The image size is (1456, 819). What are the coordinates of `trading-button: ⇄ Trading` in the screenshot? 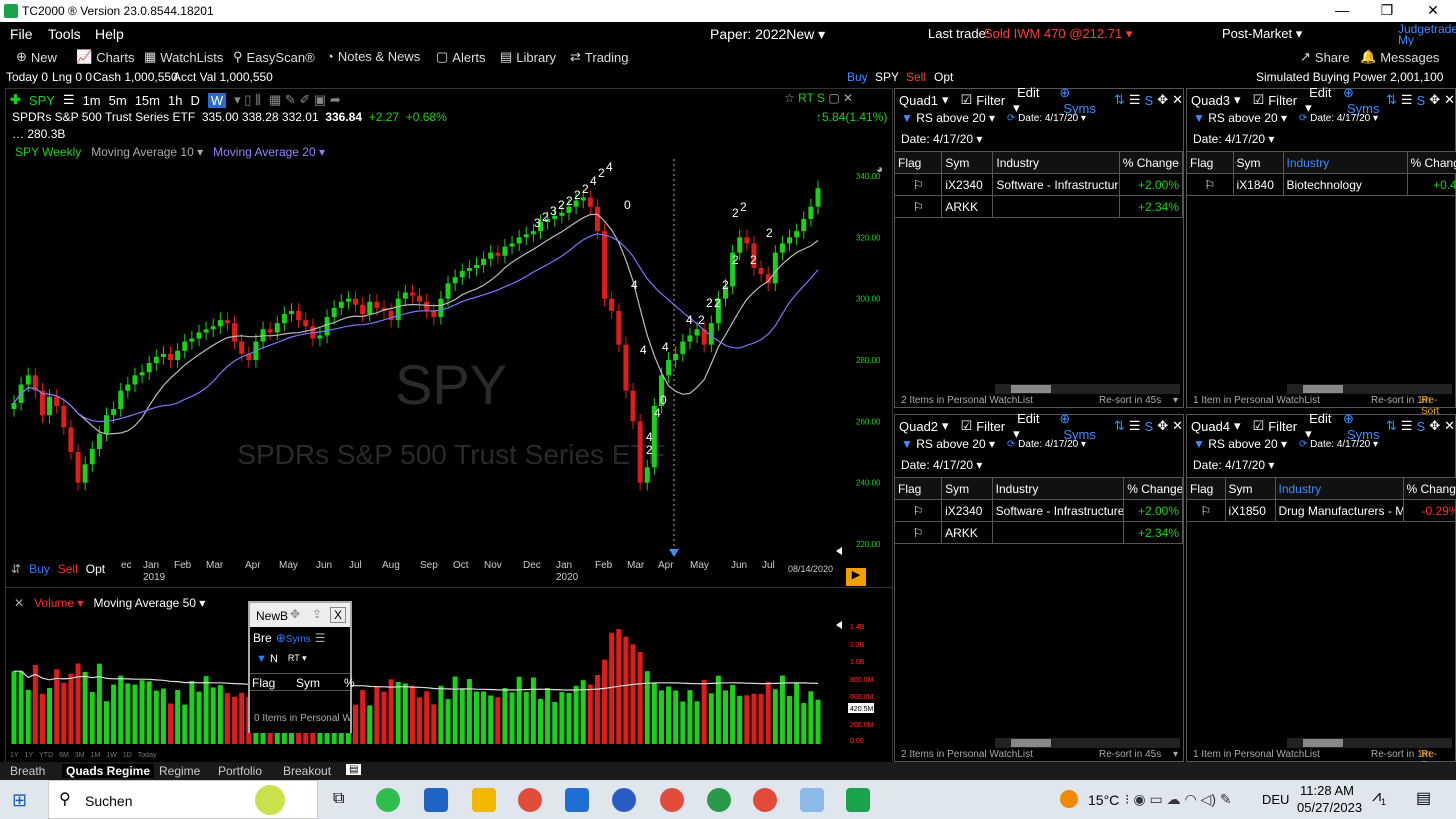 It's located at (599, 57).